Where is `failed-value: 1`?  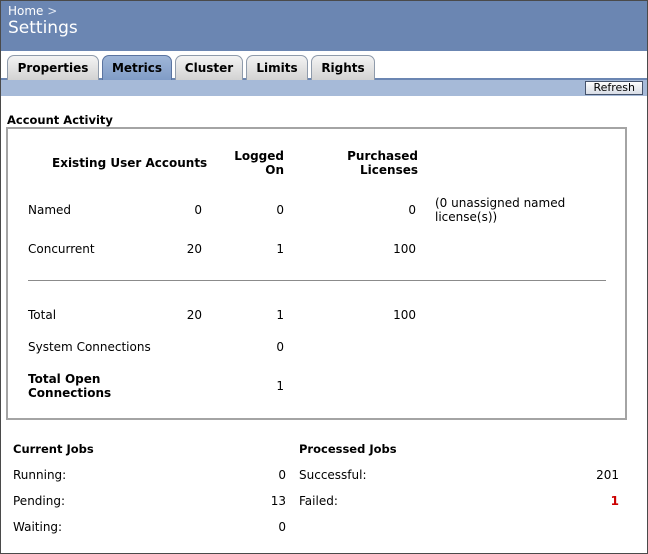
failed-value: 1 is located at coordinates (614, 501).